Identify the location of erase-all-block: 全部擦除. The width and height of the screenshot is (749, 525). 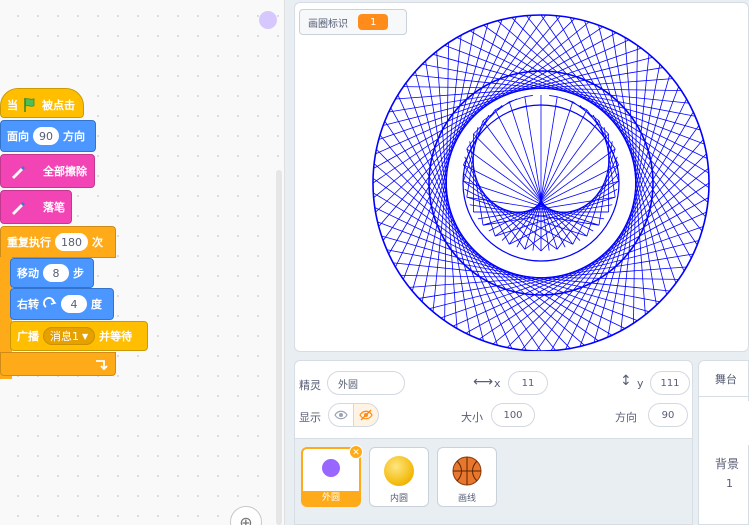
(47, 171).